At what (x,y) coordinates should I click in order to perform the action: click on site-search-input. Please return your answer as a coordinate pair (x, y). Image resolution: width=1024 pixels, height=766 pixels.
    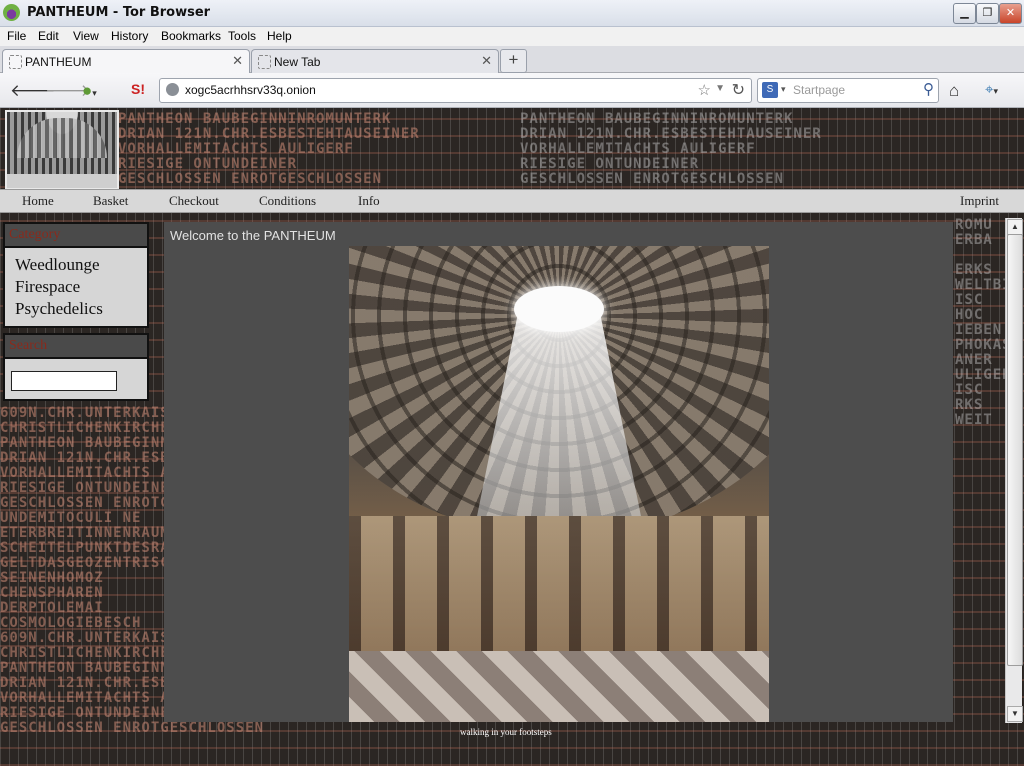
    Looking at the image, I should click on (64, 381).